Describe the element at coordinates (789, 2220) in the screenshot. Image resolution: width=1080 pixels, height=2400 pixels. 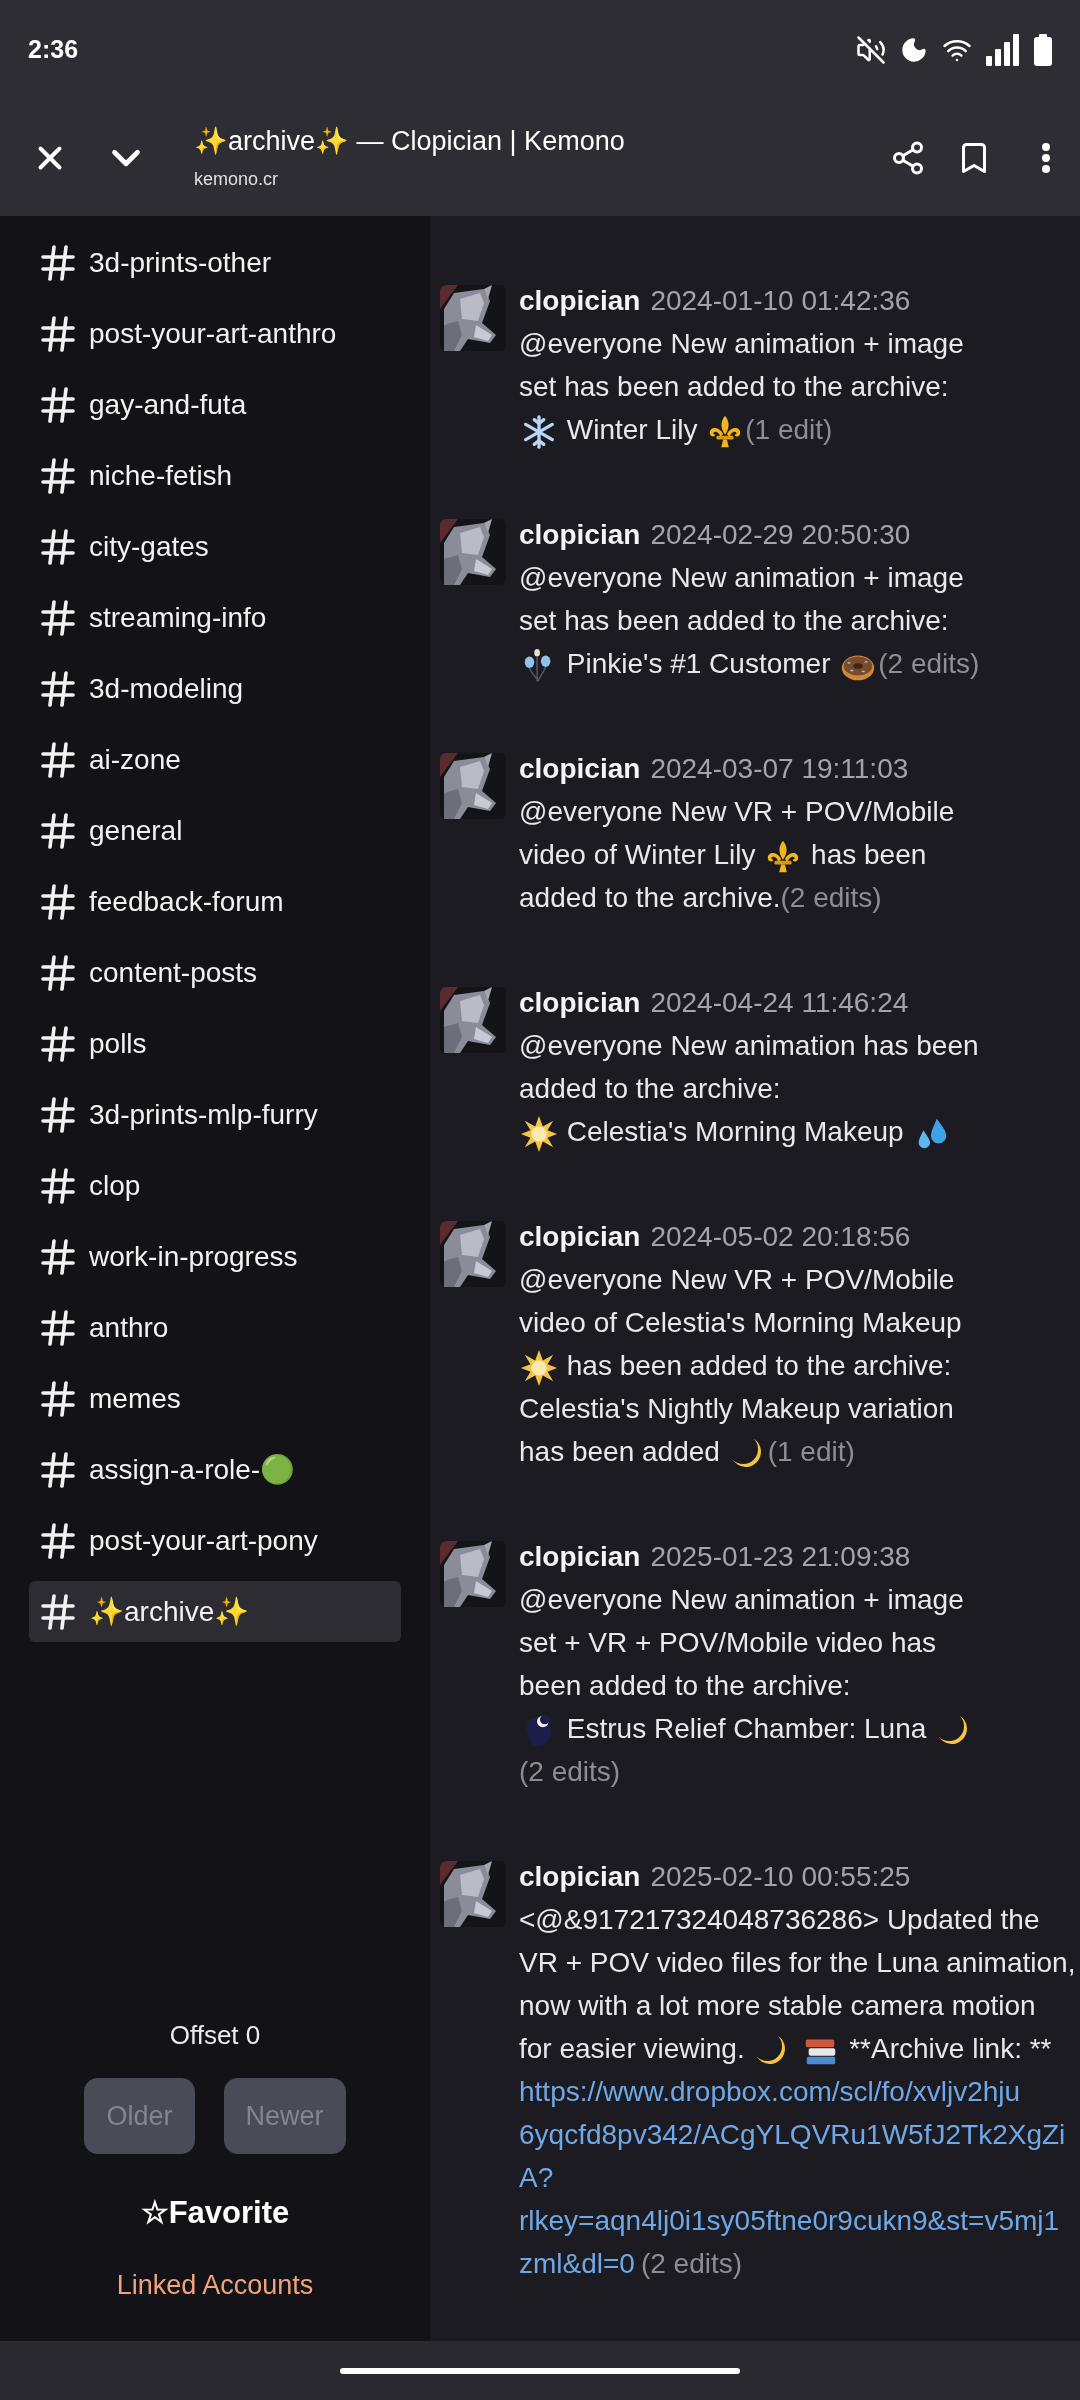
I see `archive-link: rlkey=aqn4lj0i1sy05ftne0r9cukn9&st=v5mj1` at that location.